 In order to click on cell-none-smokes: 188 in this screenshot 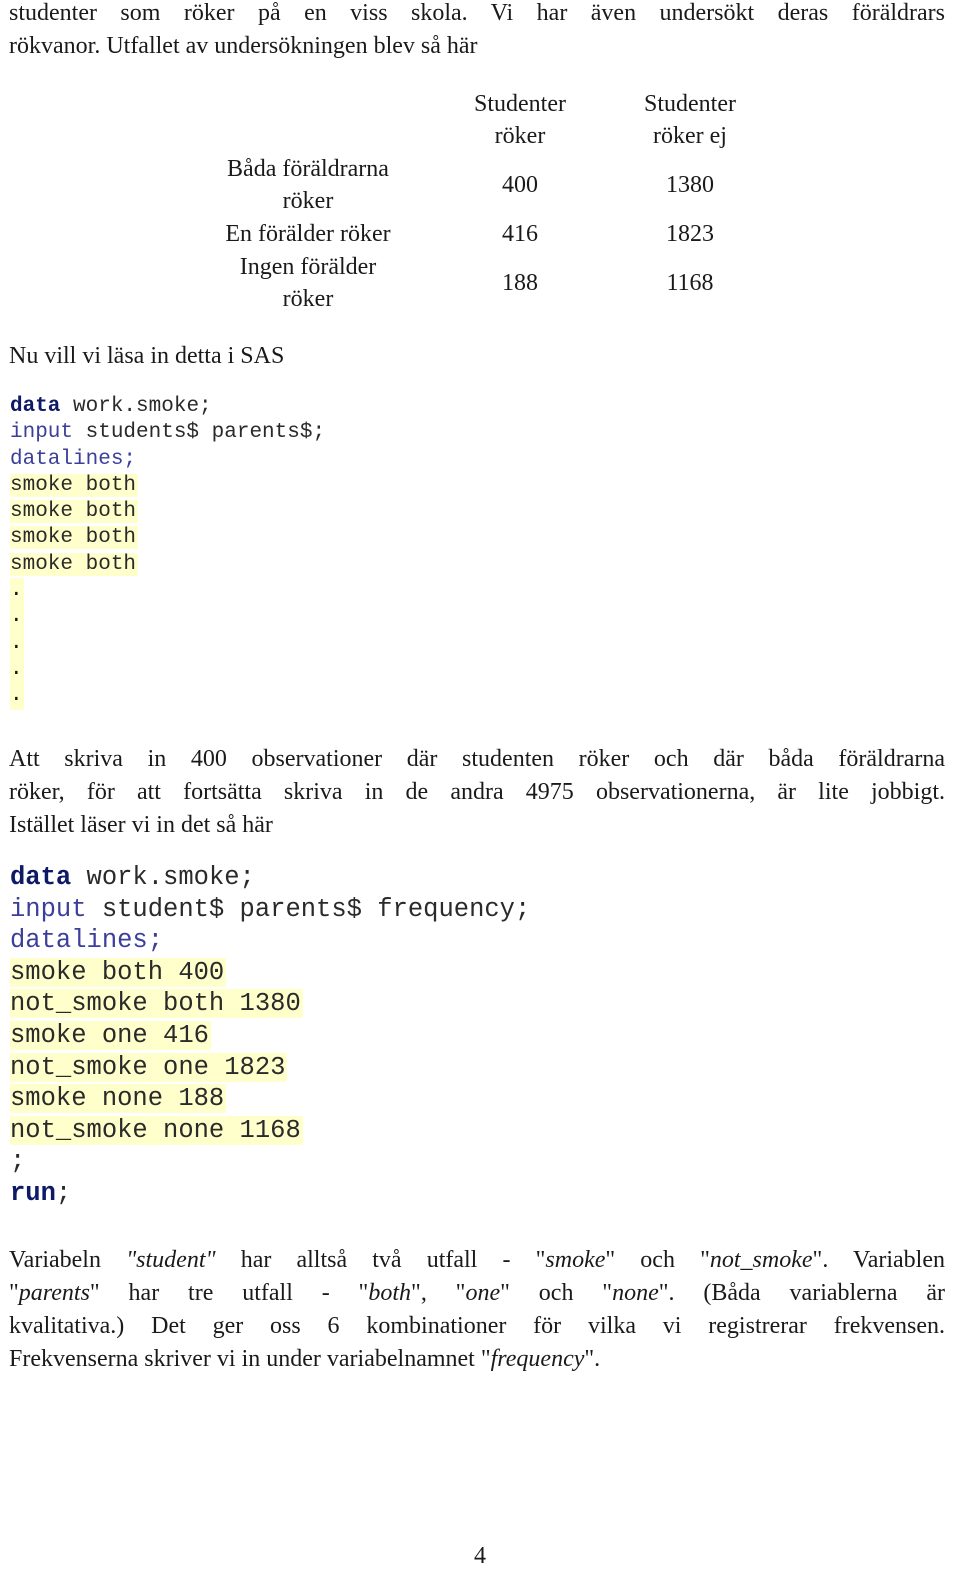, I will do `click(520, 283)`.